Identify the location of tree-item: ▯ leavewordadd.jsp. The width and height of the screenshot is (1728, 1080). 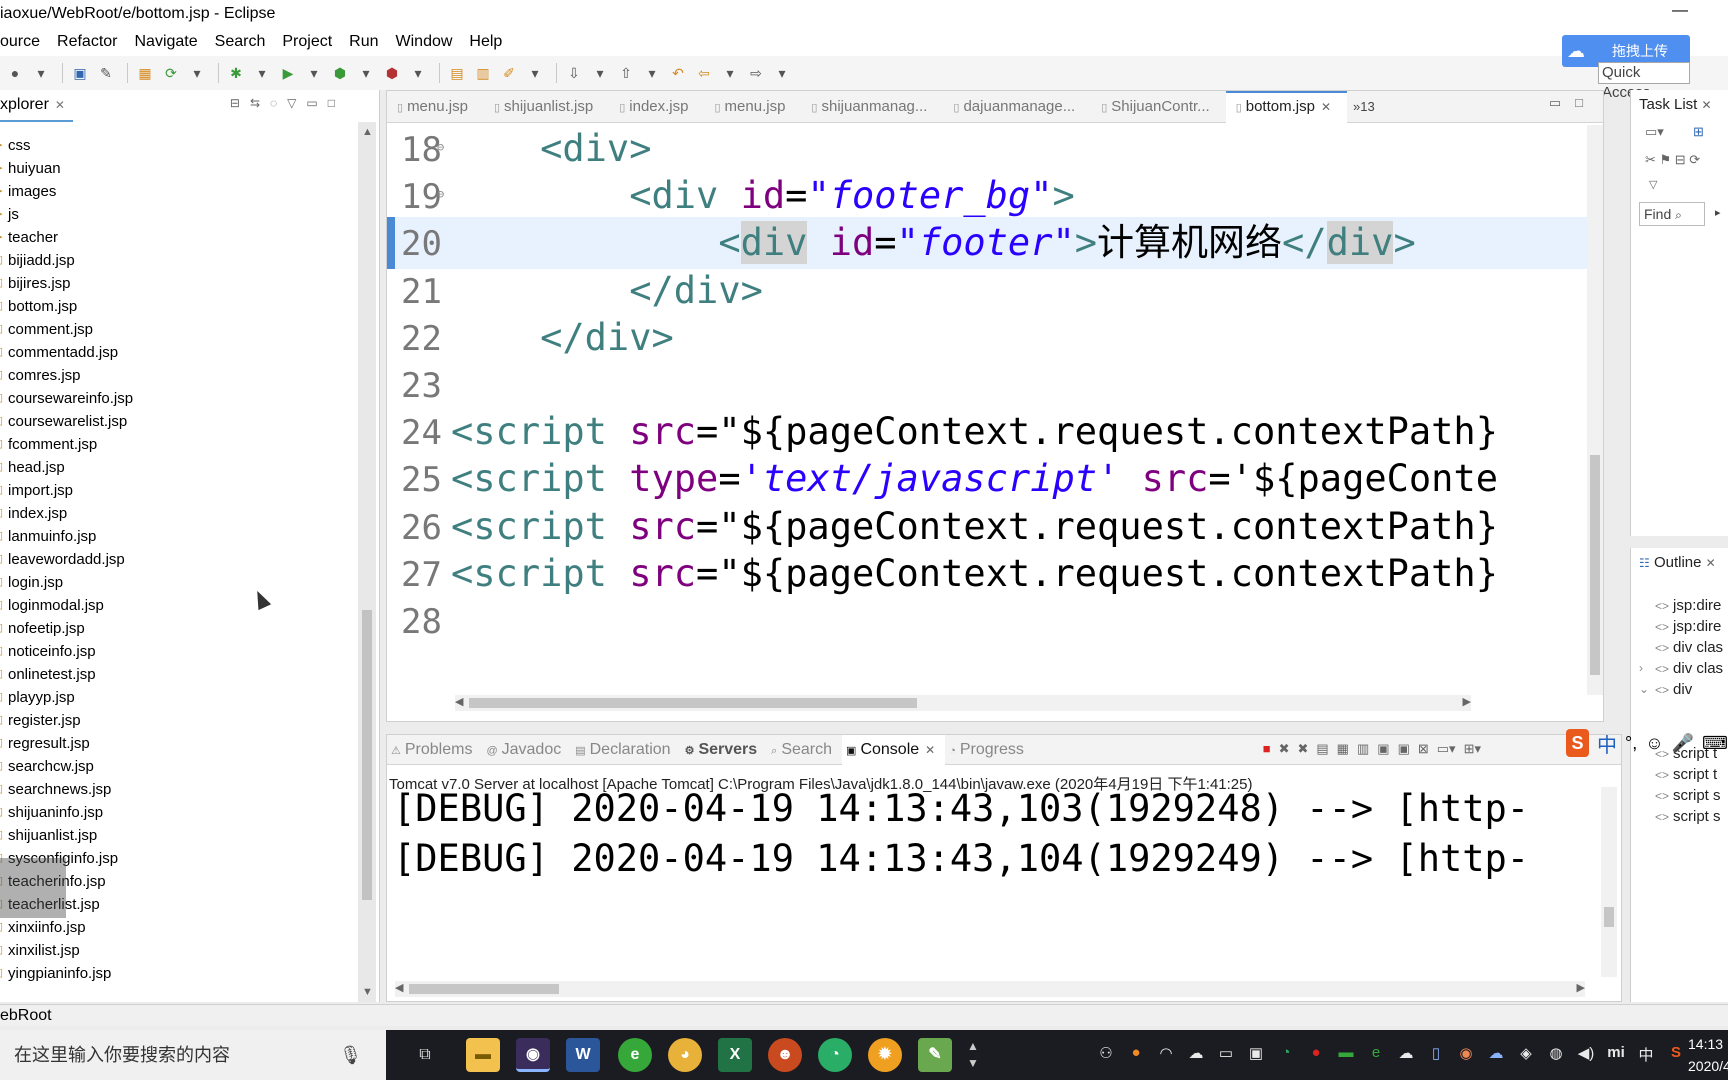
(178, 559).